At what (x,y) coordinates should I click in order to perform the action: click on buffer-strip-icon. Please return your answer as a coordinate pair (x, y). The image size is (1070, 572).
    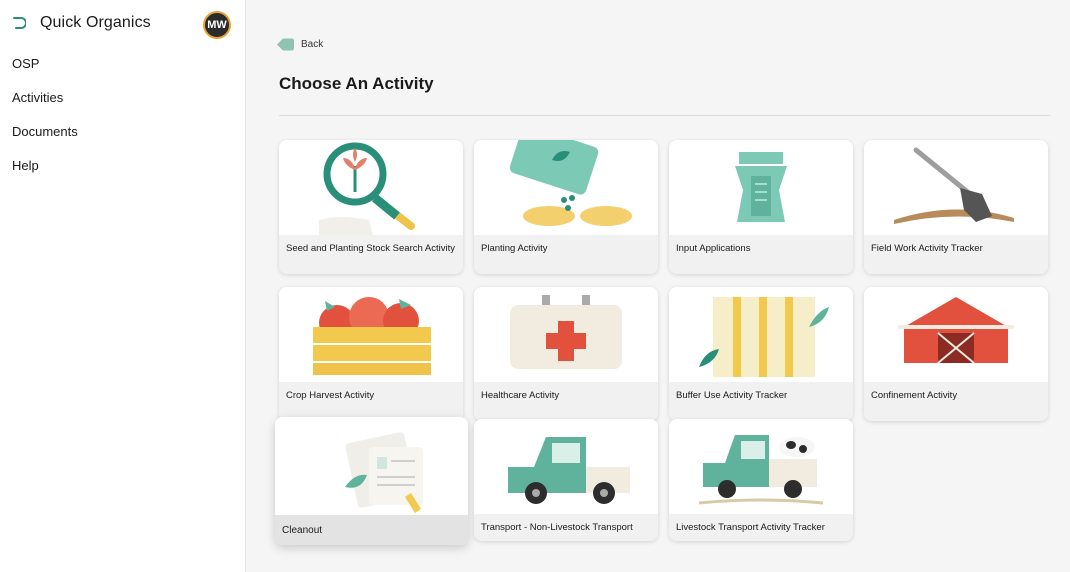
    Looking at the image, I should click on (761, 334).